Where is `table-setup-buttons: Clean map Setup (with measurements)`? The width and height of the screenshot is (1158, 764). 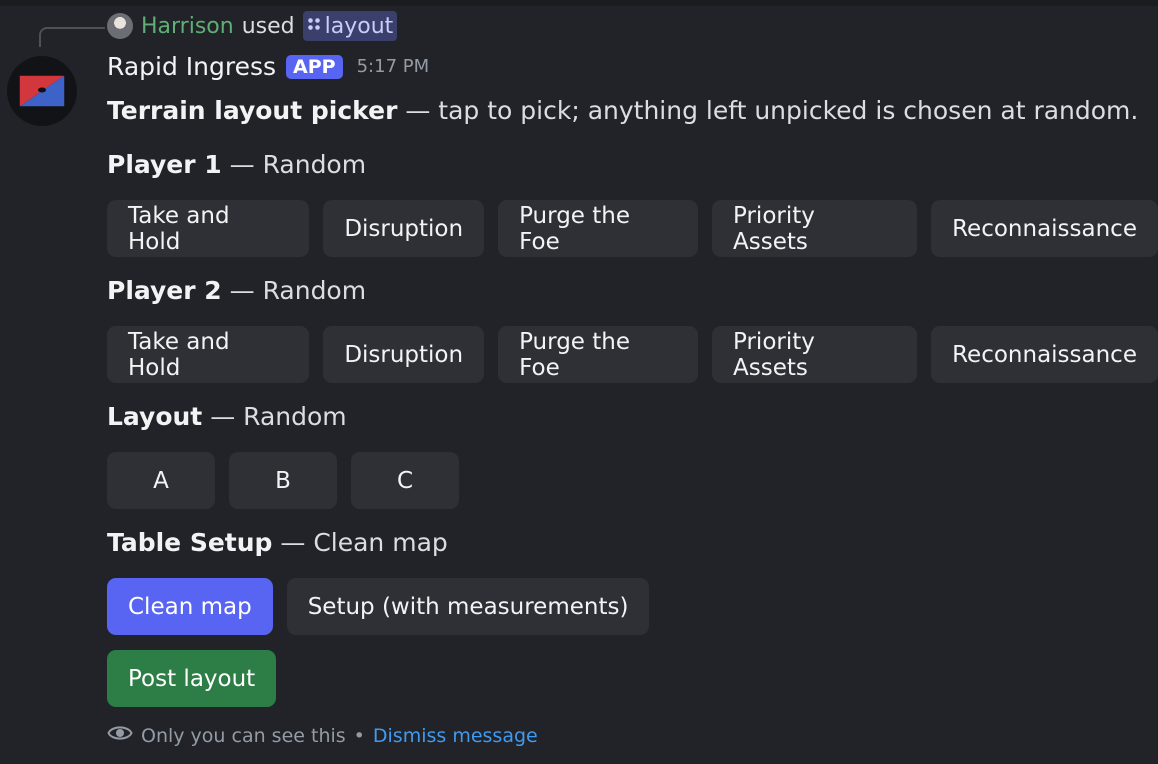 table-setup-buttons: Clean map Setup (with measurements) is located at coordinates (378, 606).